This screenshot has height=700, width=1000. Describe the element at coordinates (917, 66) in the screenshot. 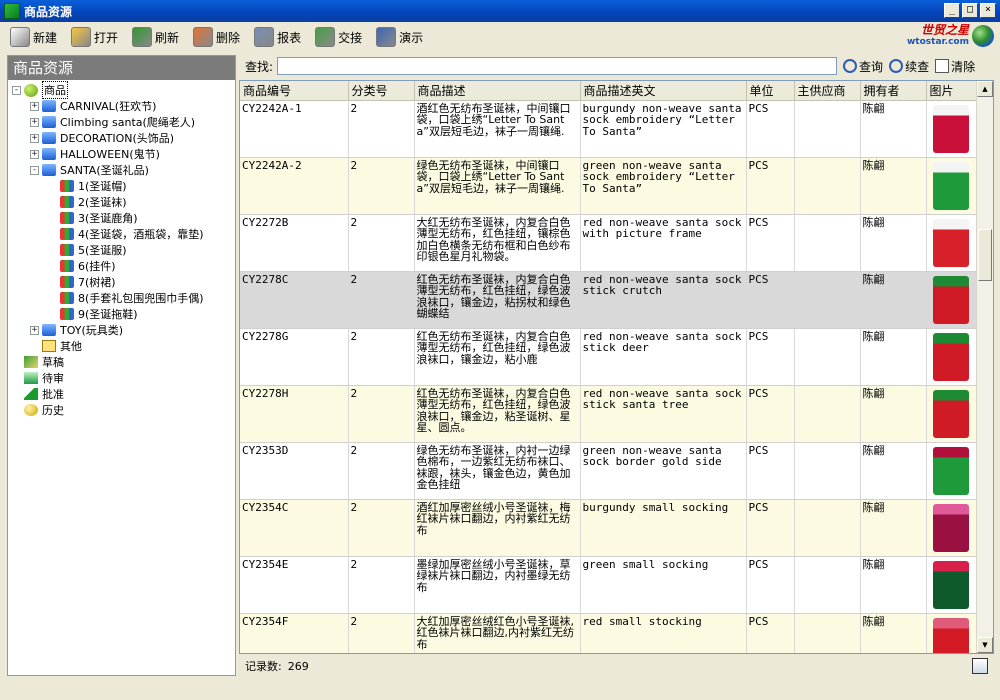

I see `continue-search-label: 续查` at that location.